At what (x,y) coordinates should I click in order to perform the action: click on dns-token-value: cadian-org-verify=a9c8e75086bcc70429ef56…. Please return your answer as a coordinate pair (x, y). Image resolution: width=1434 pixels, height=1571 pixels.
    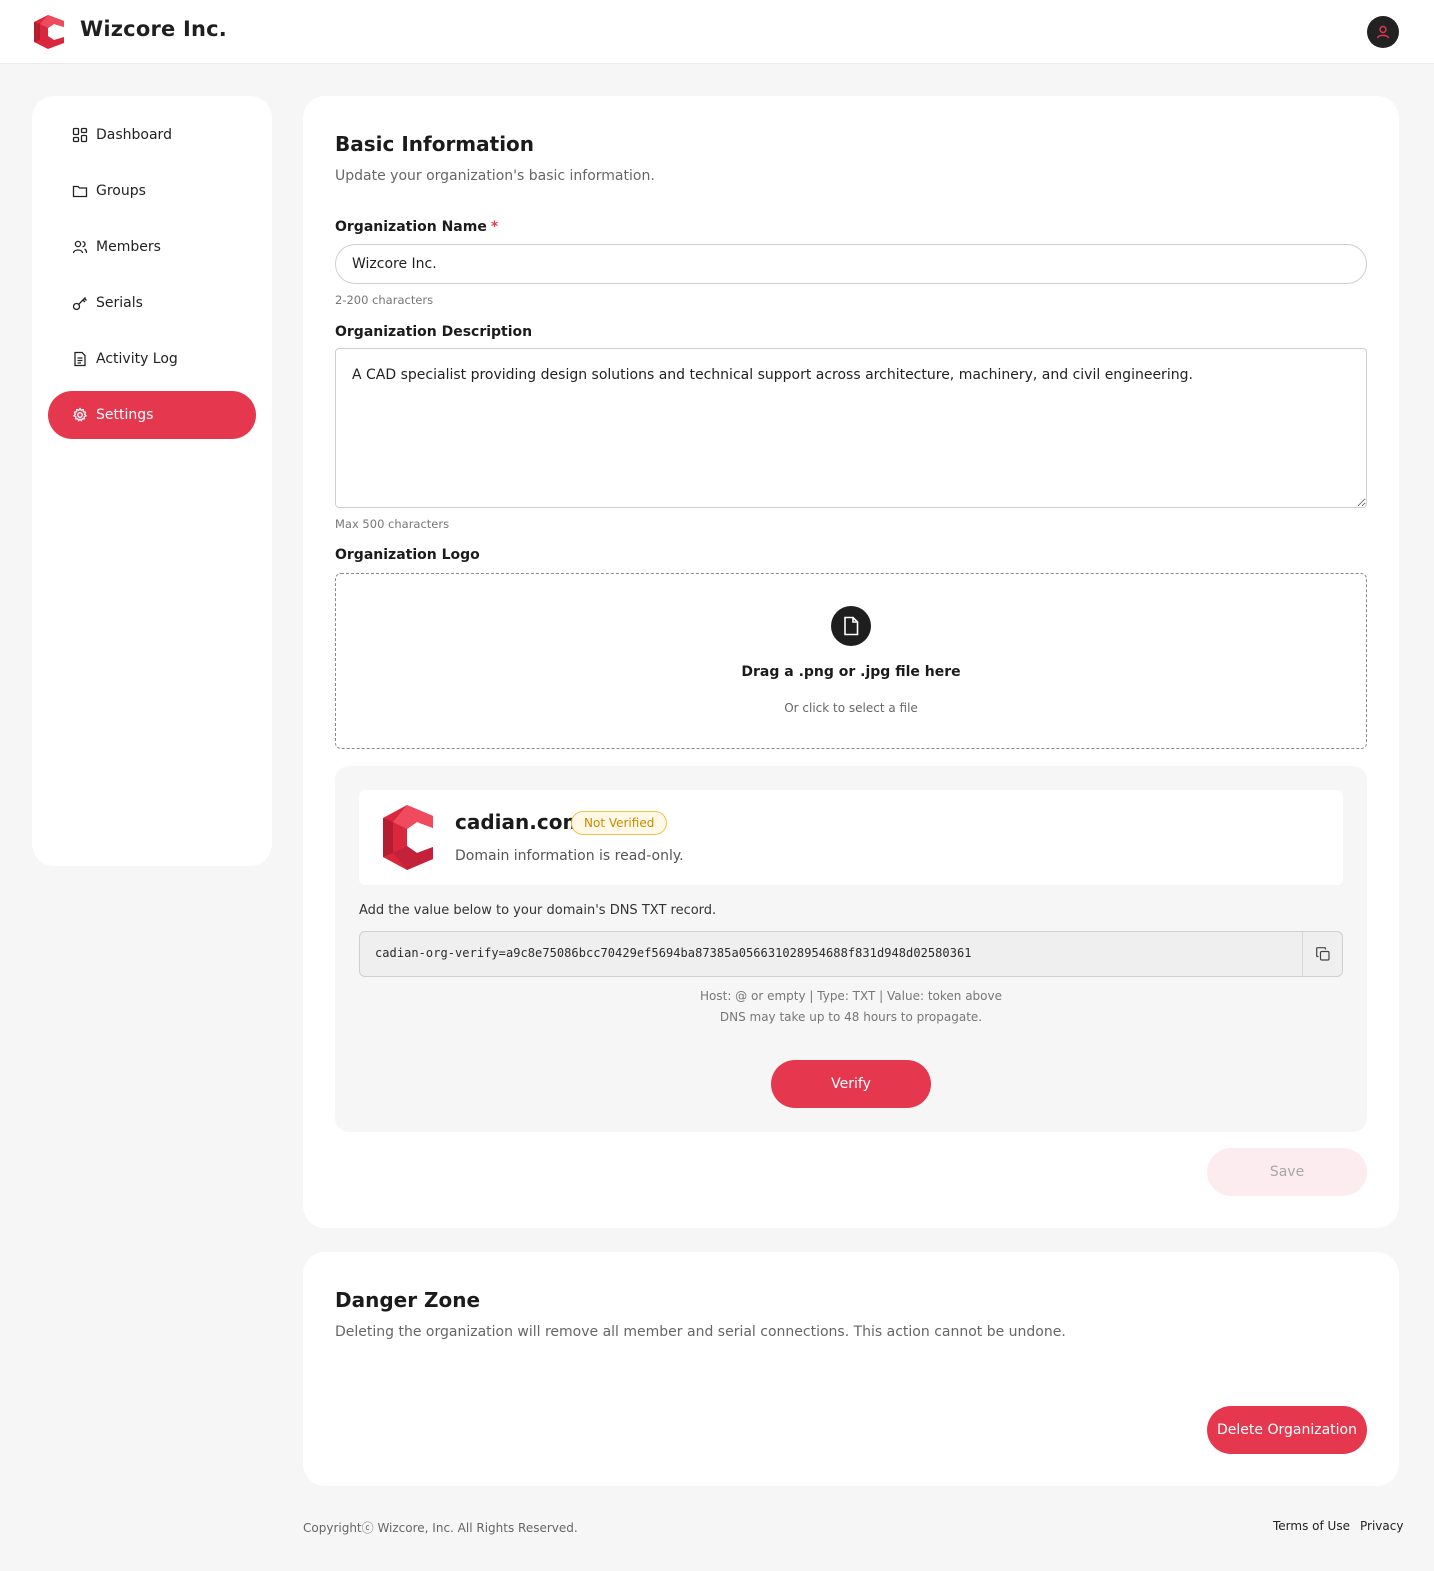
    Looking at the image, I should click on (673, 953).